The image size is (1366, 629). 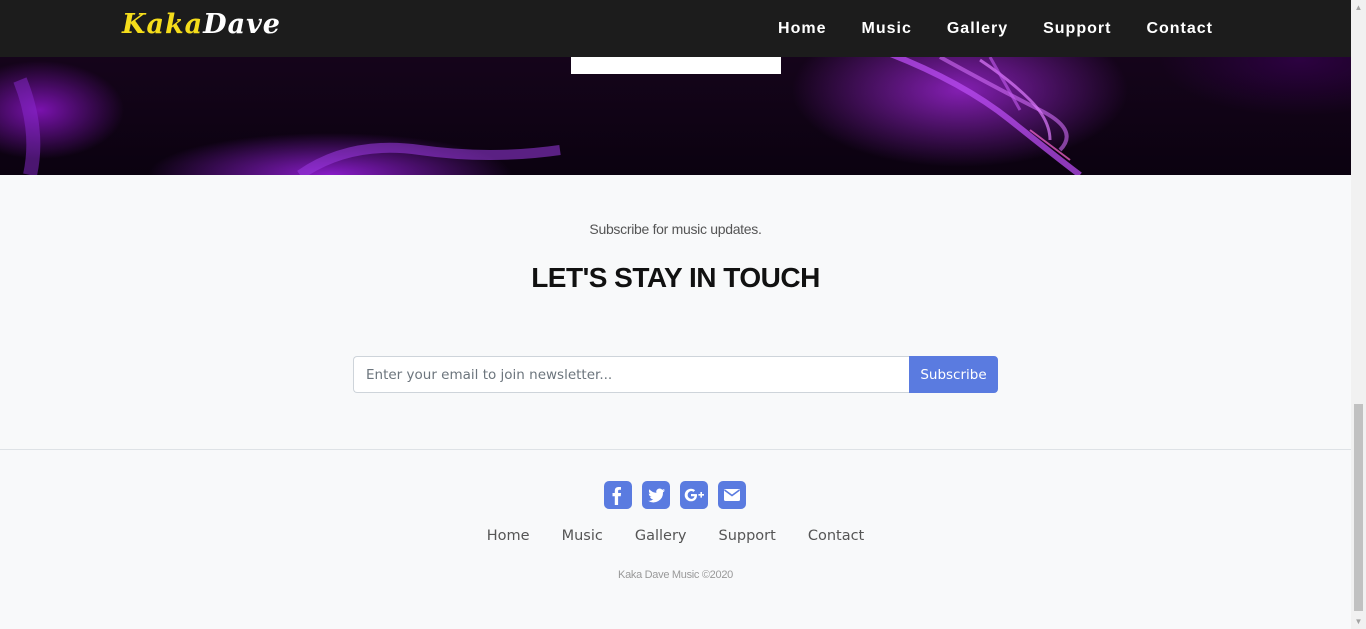 What do you see at coordinates (582, 536) in the screenshot?
I see `footer-music-link: Music` at bounding box center [582, 536].